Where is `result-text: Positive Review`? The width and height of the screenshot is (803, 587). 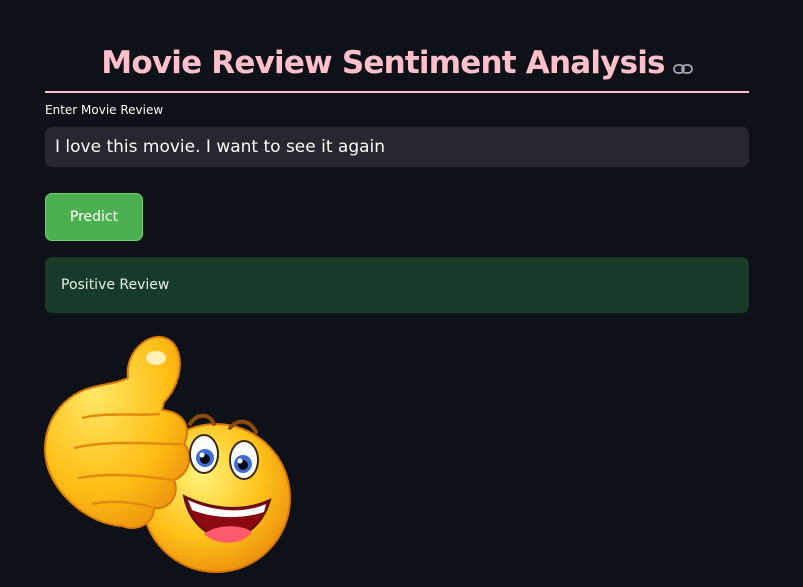
result-text: Positive Review is located at coordinates (115, 285).